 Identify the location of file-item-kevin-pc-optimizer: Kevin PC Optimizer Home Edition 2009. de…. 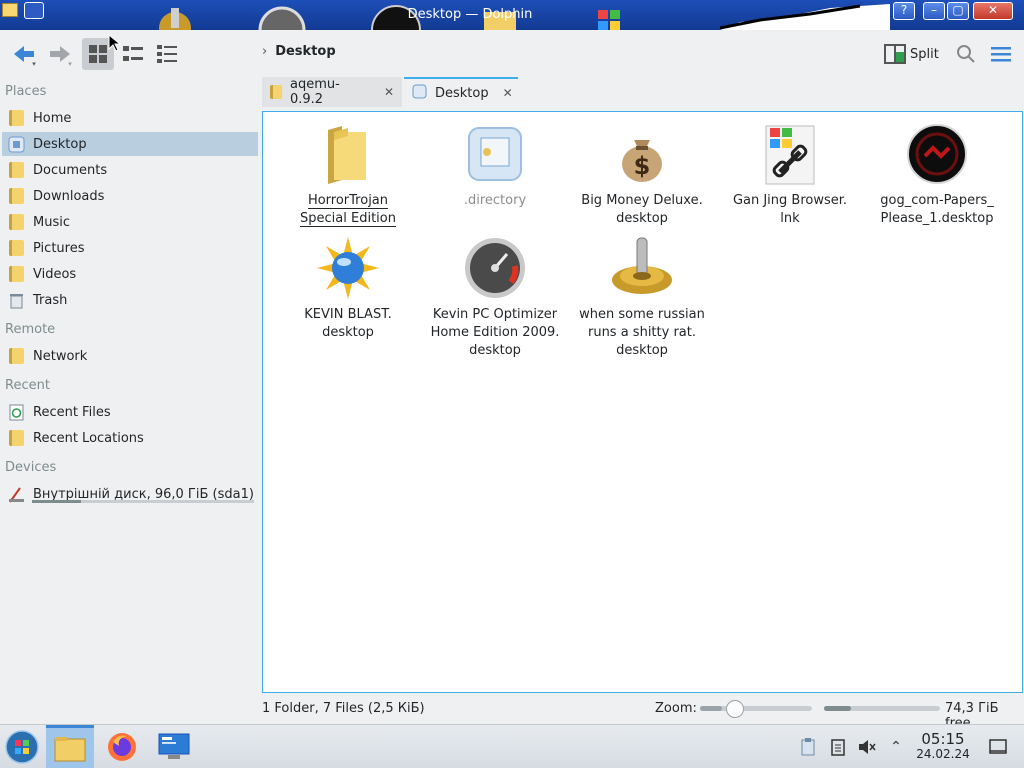
(495, 298).